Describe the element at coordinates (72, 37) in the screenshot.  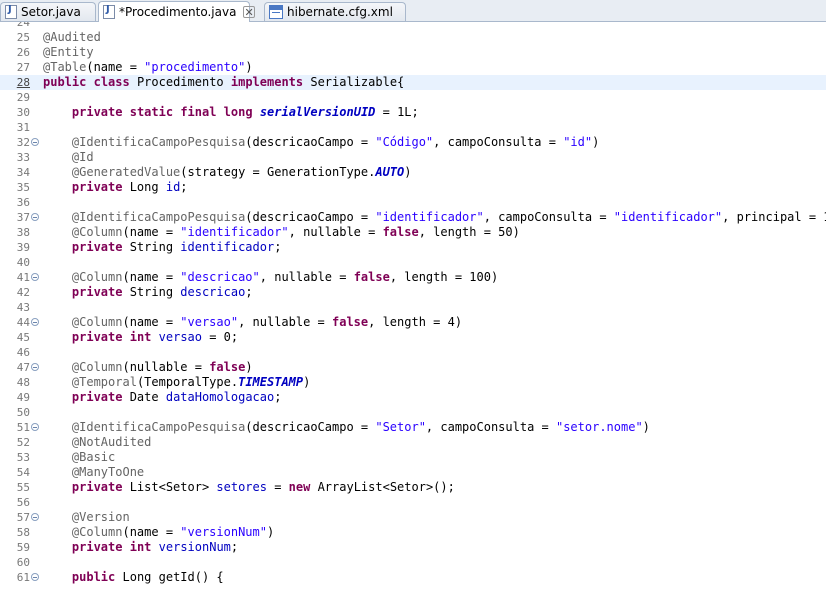
I see `code-text: @Audited` at that location.